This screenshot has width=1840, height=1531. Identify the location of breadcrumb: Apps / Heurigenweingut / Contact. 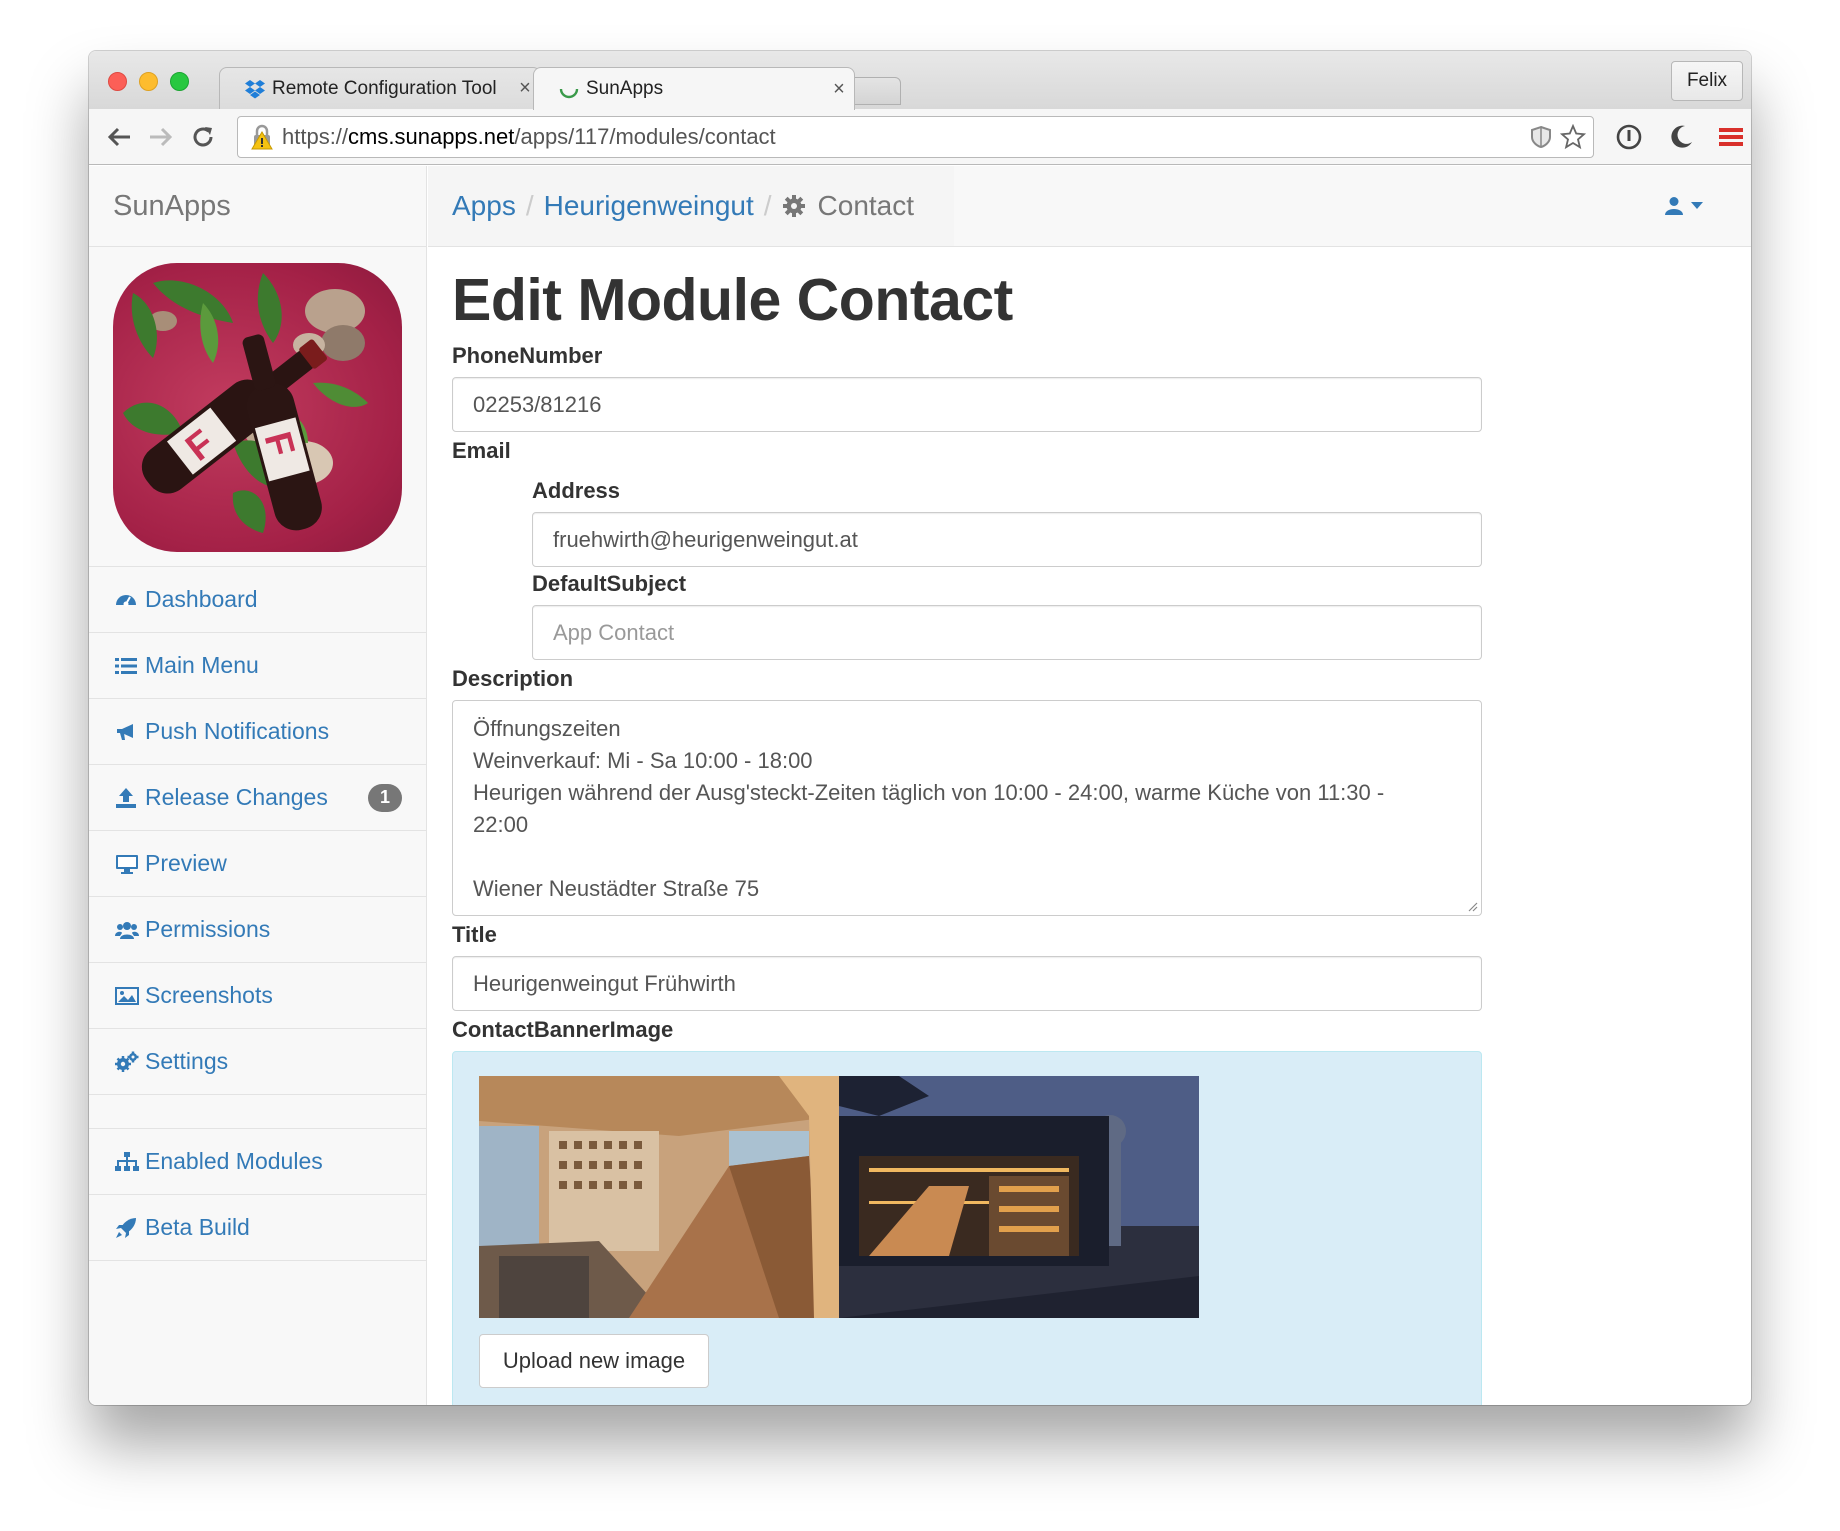
(691, 206).